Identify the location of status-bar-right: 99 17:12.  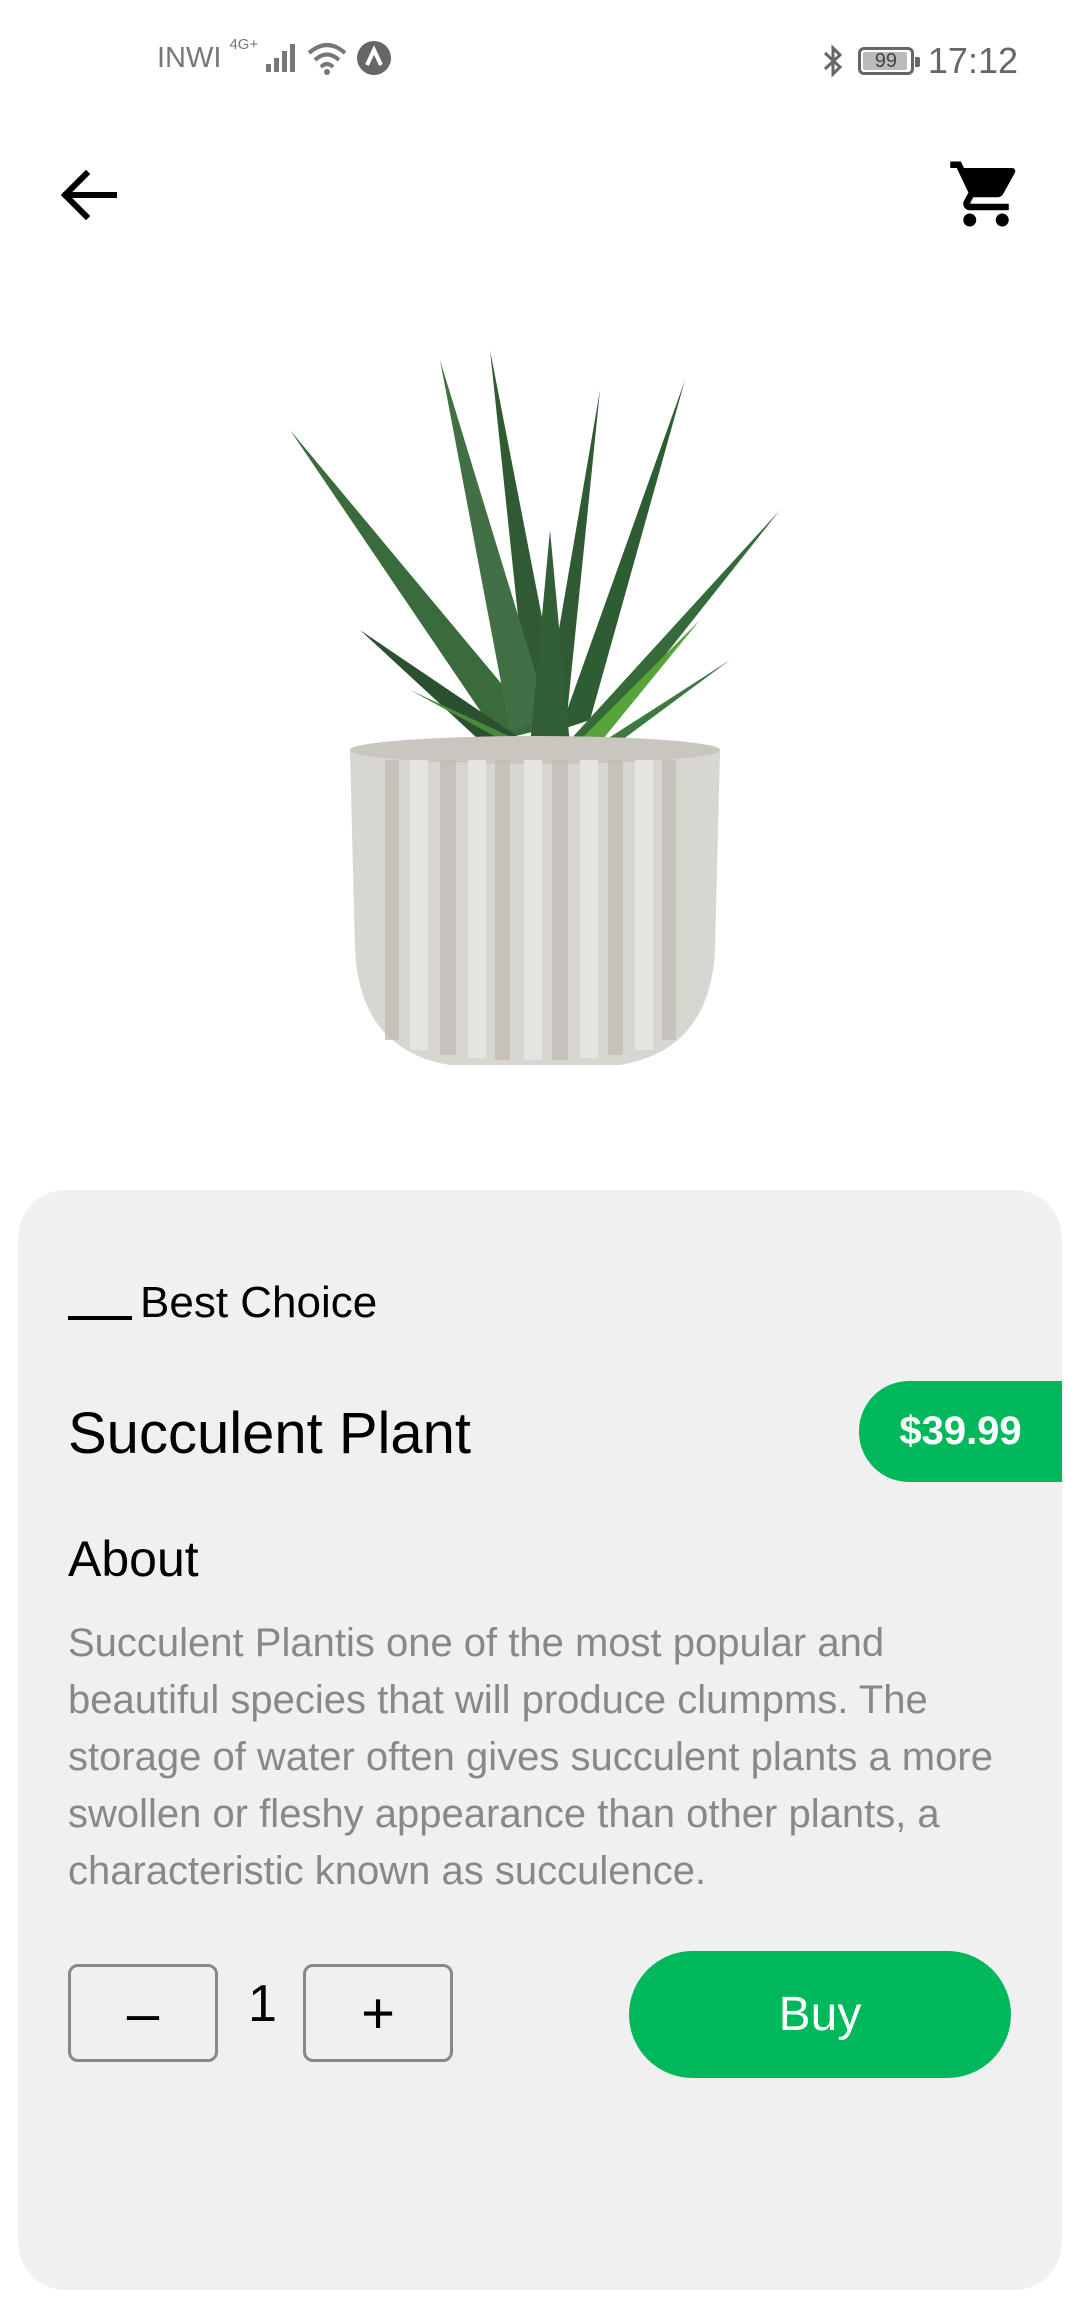
(920, 61).